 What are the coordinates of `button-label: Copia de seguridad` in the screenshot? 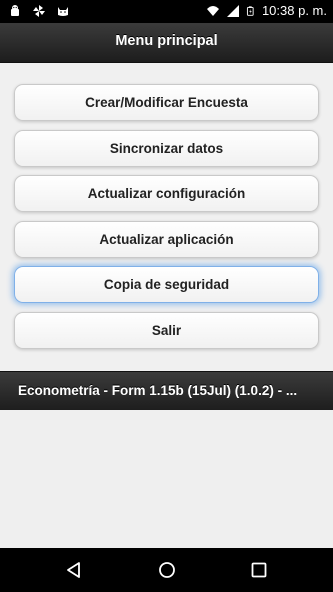 It's located at (166, 284).